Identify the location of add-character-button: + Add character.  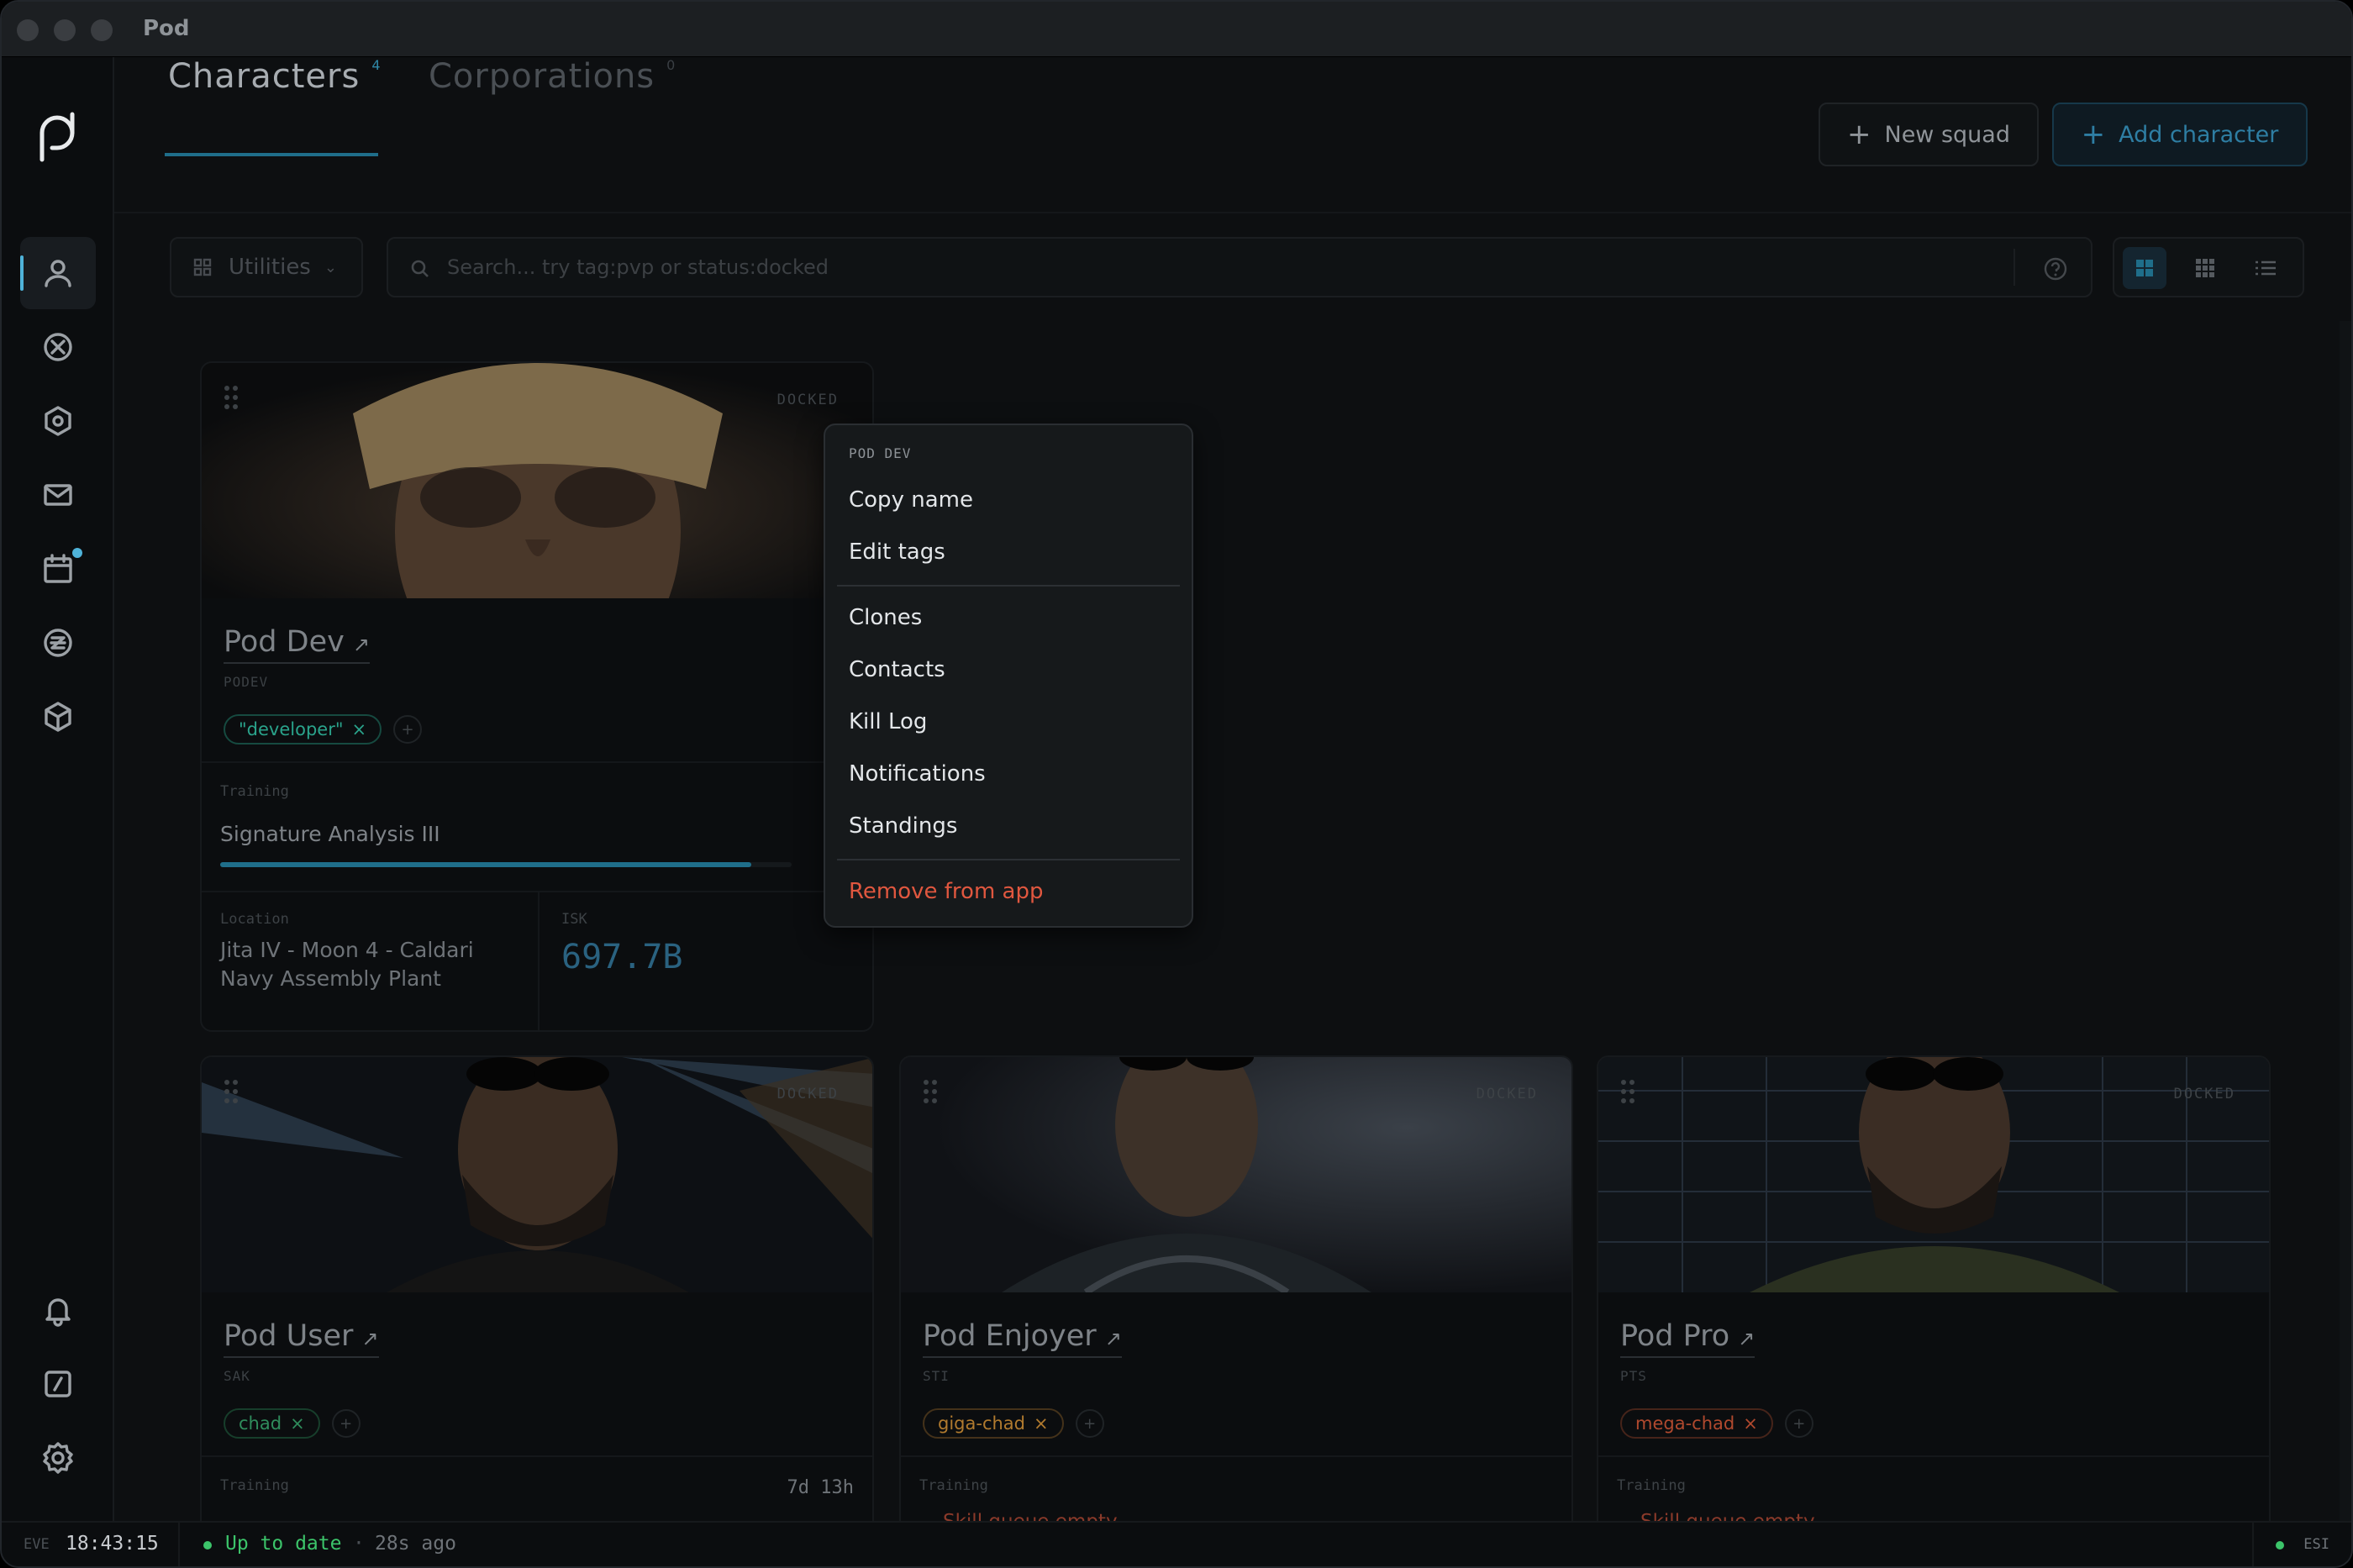
(2180, 135).